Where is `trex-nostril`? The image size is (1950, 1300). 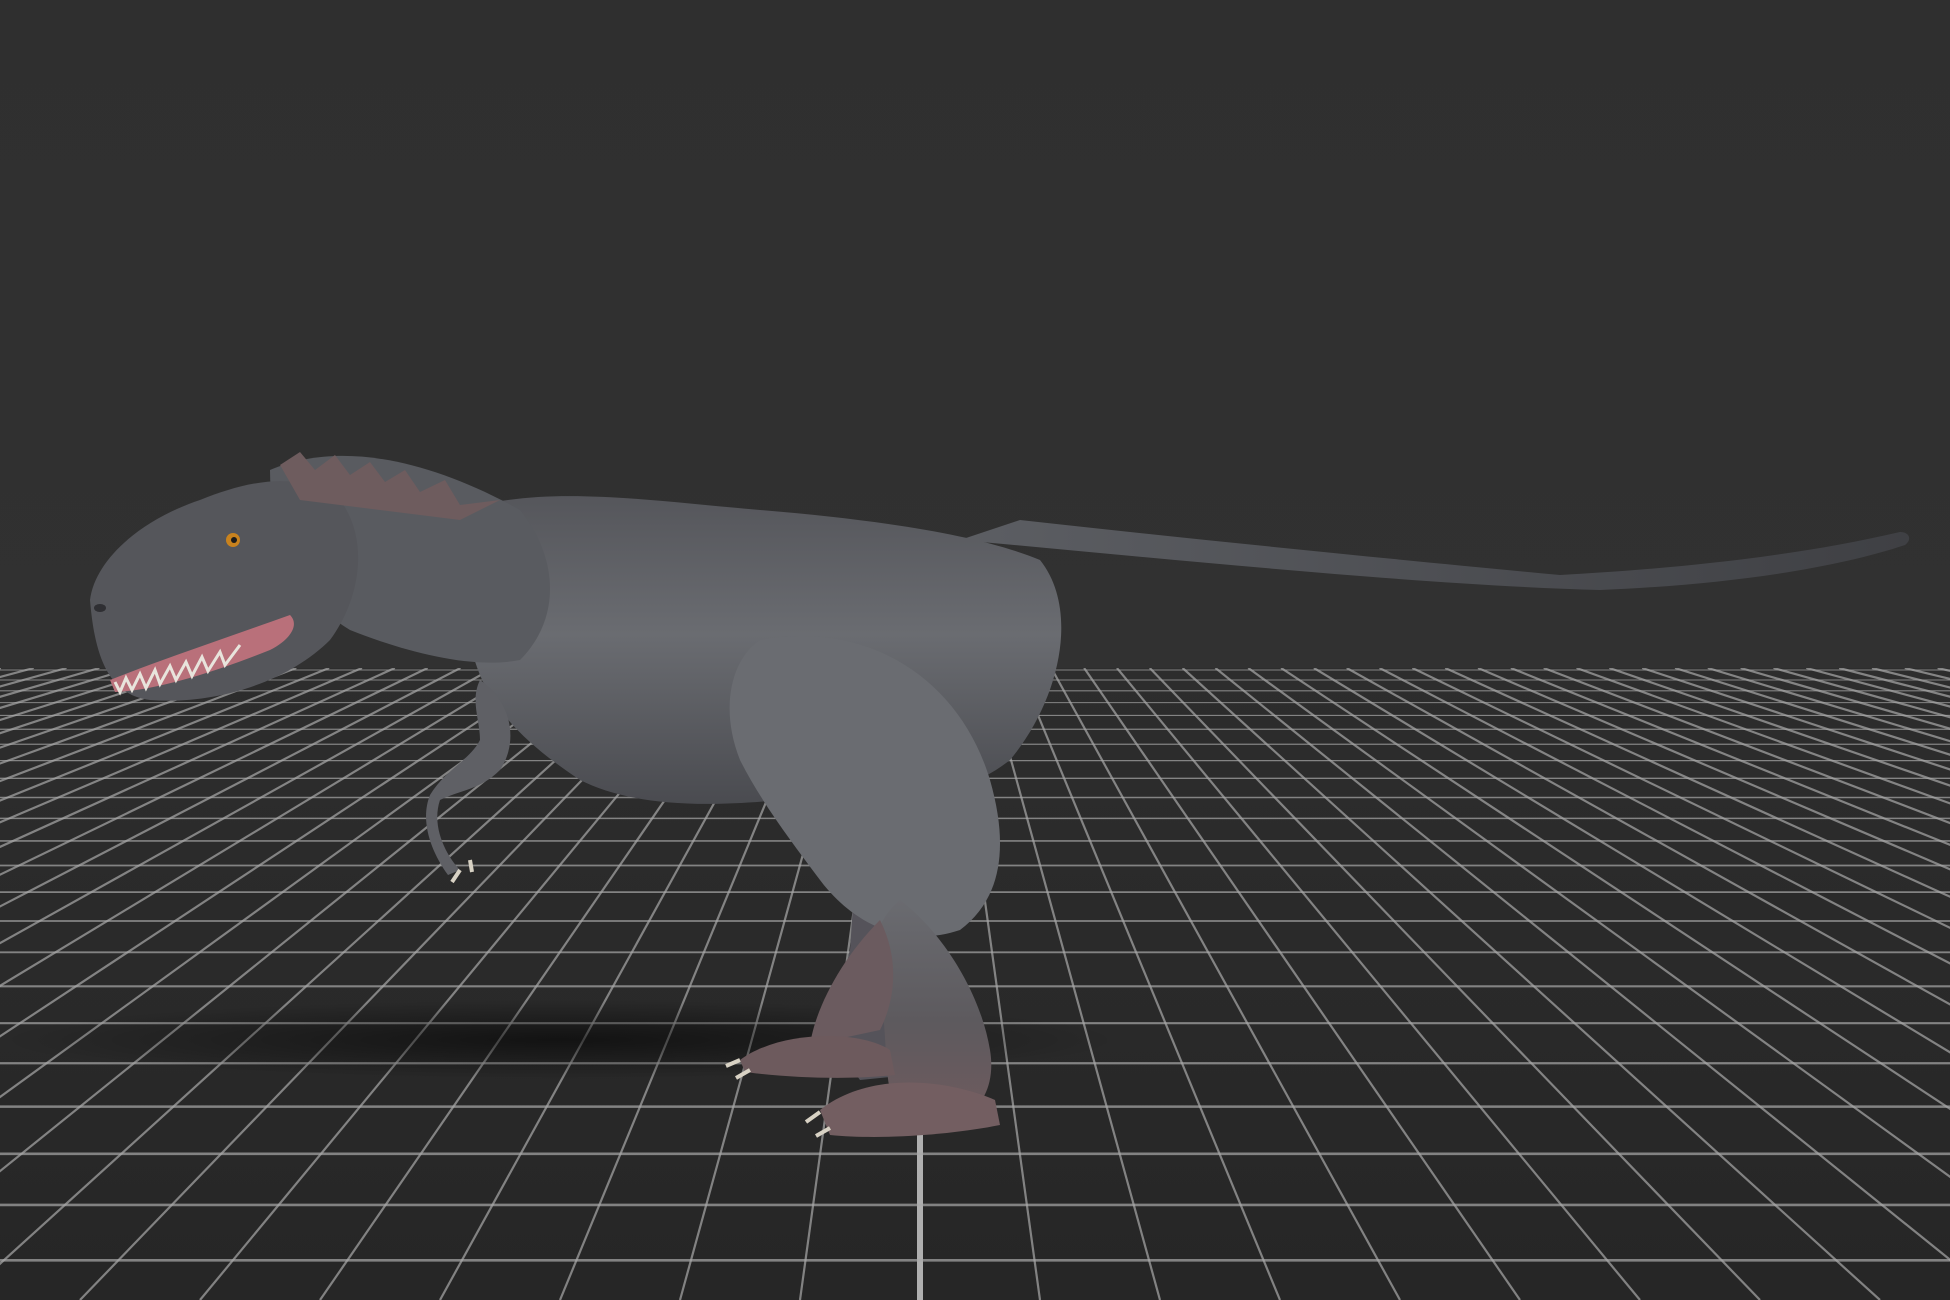
trex-nostril is located at coordinates (100, 608).